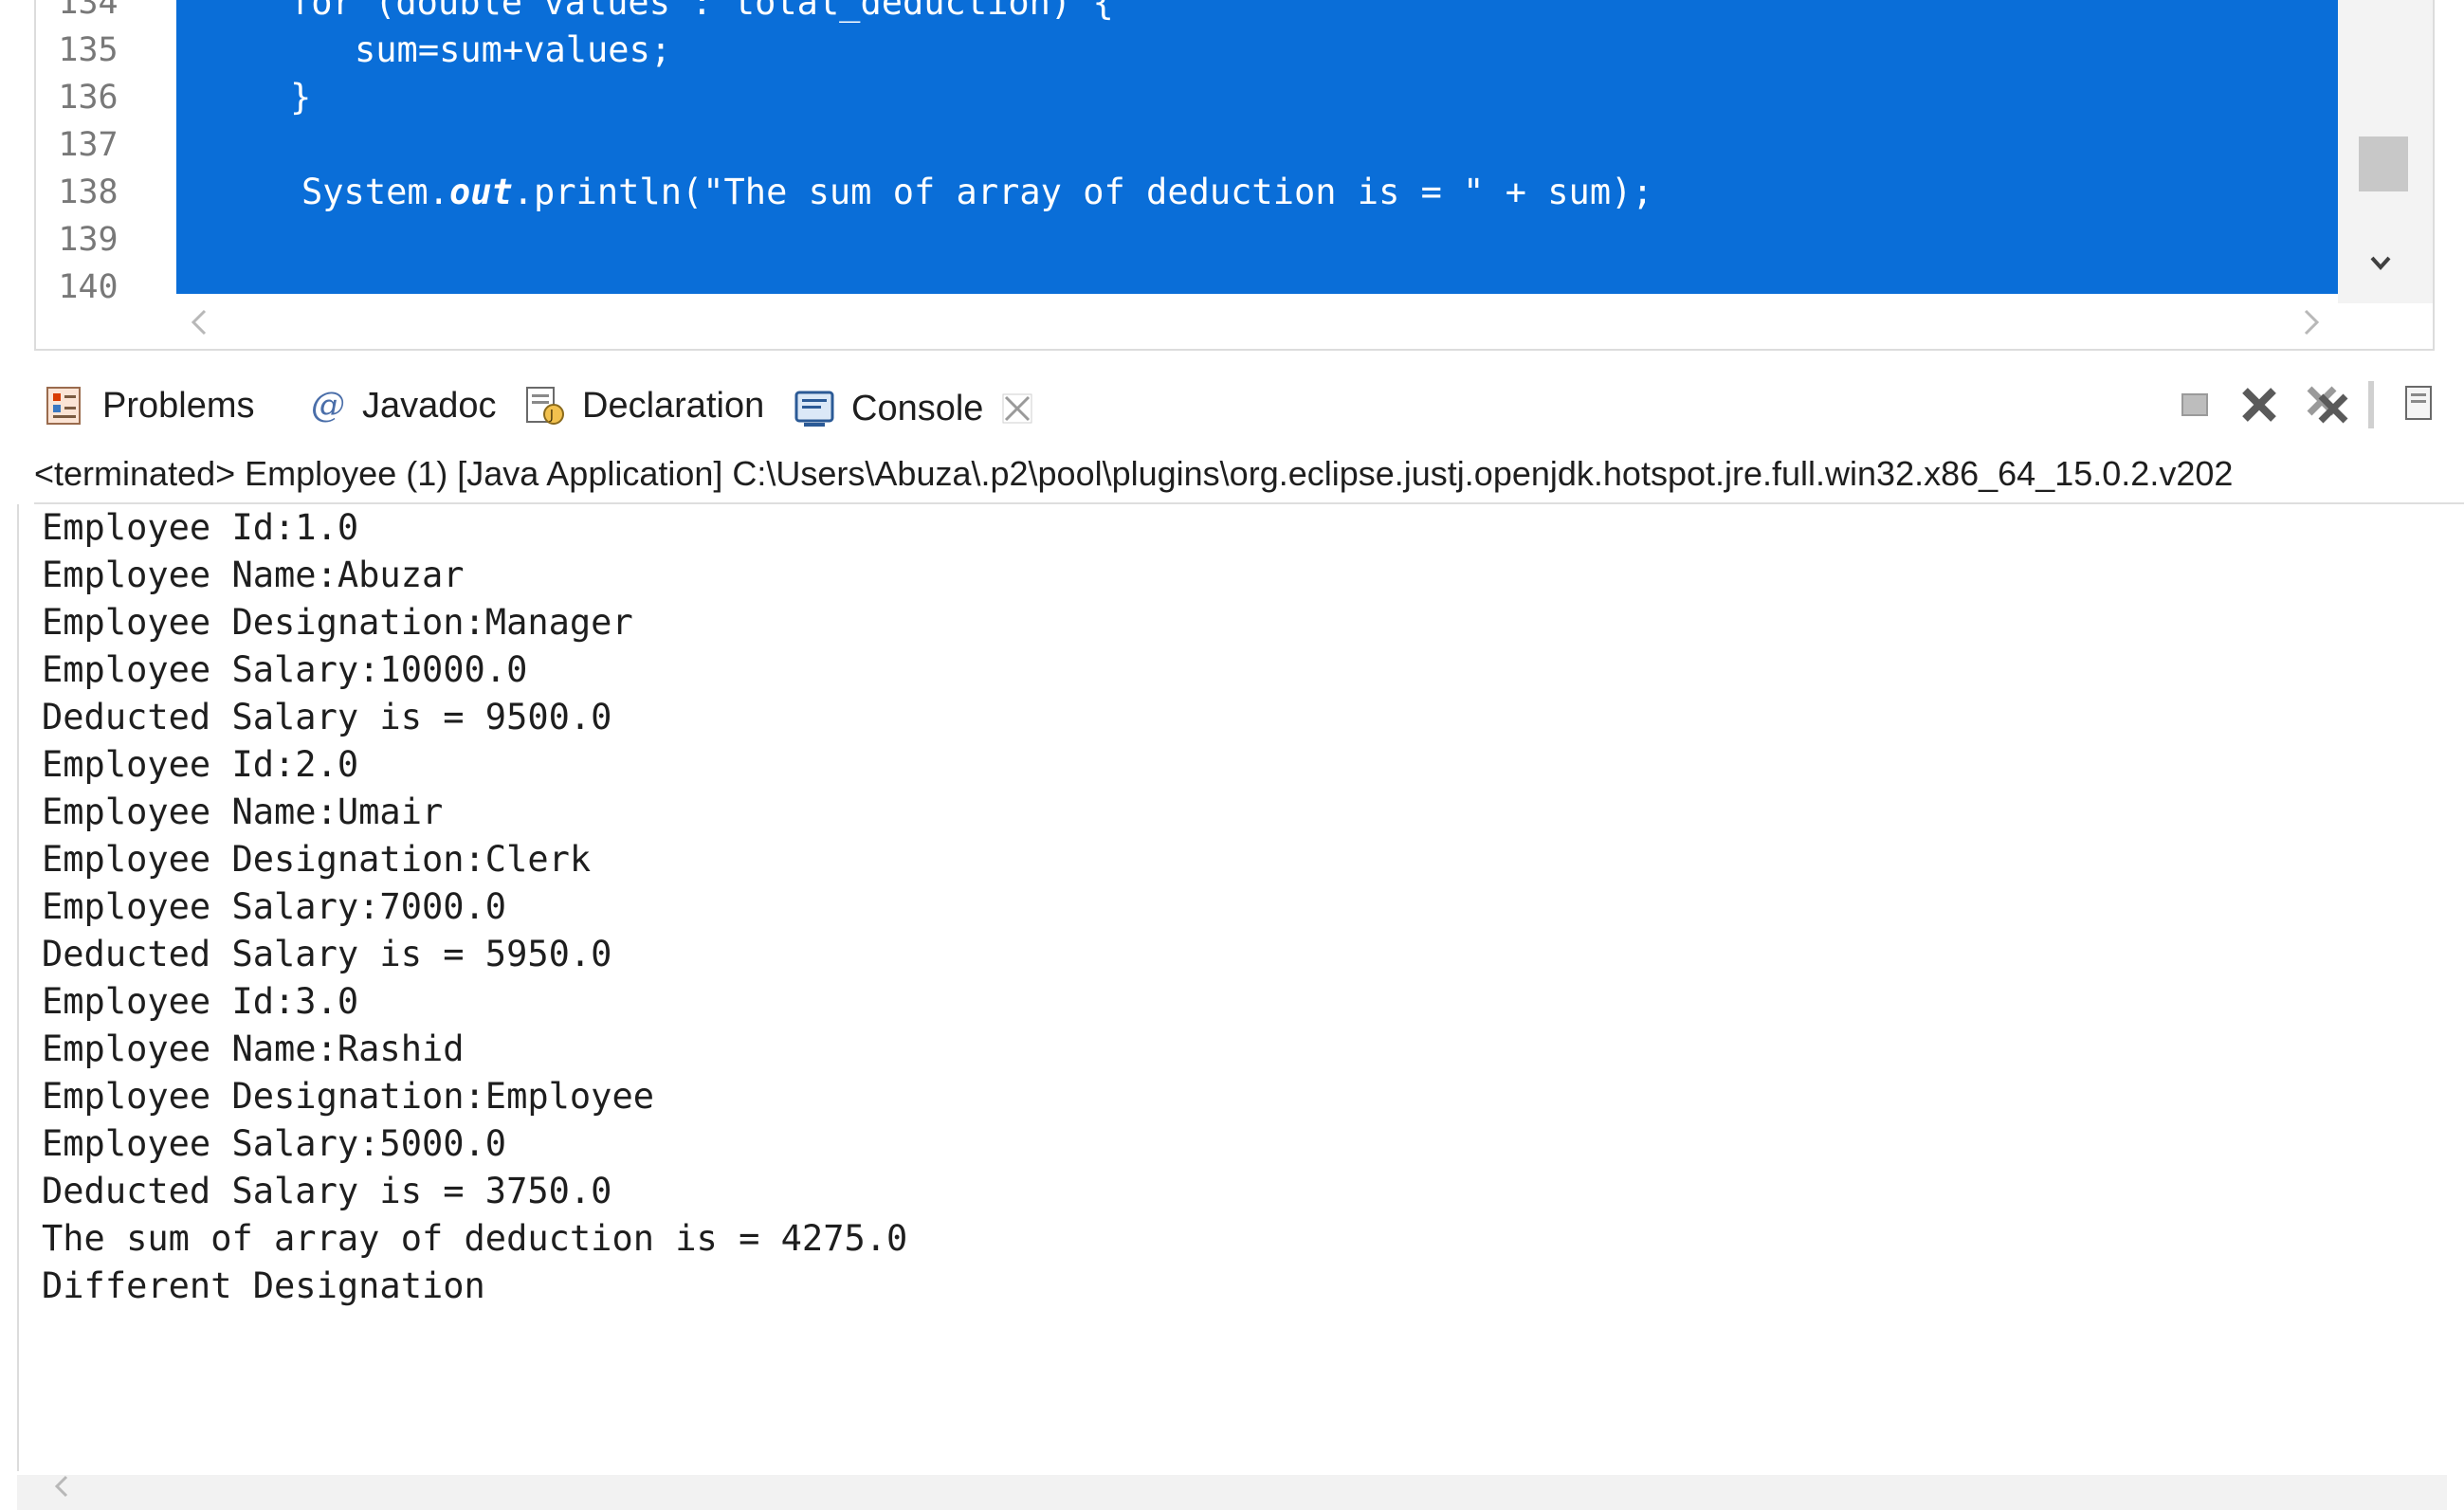 The height and width of the screenshot is (1510, 2464). Describe the element at coordinates (513, 50) in the screenshot. I see `code-line: sum=sum+values;` at that location.